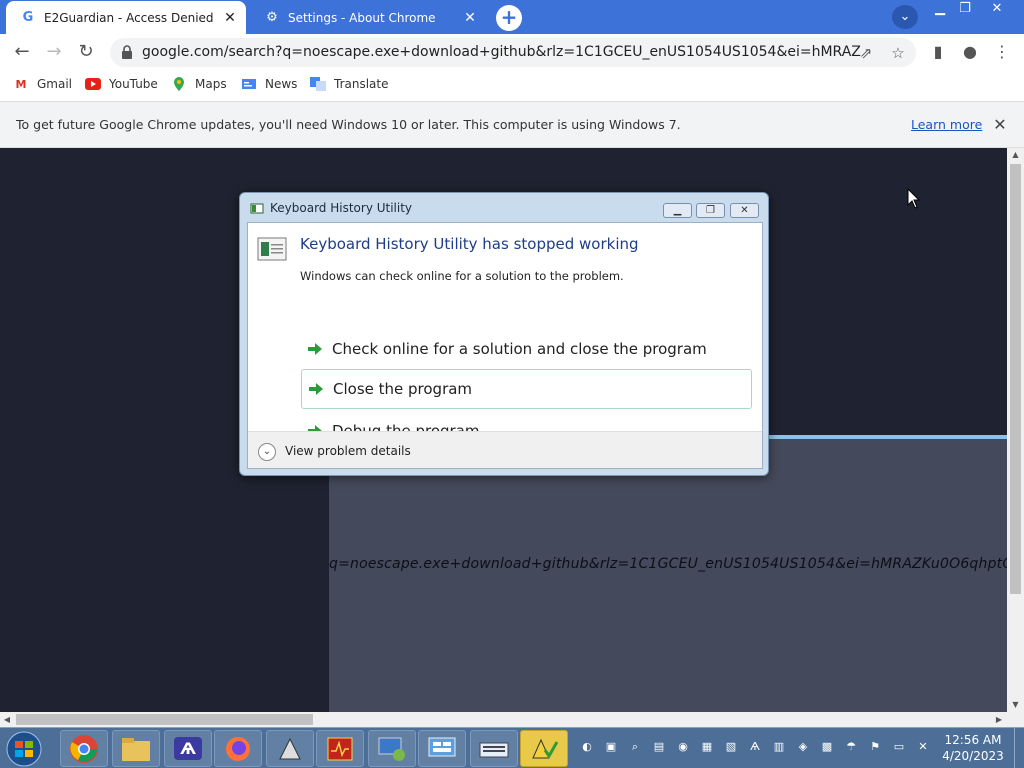  What do you see at coordinates (999, 719) in the screenshot?
I see `scroll-right-icon: ▶` at bounding box center [999, 719].